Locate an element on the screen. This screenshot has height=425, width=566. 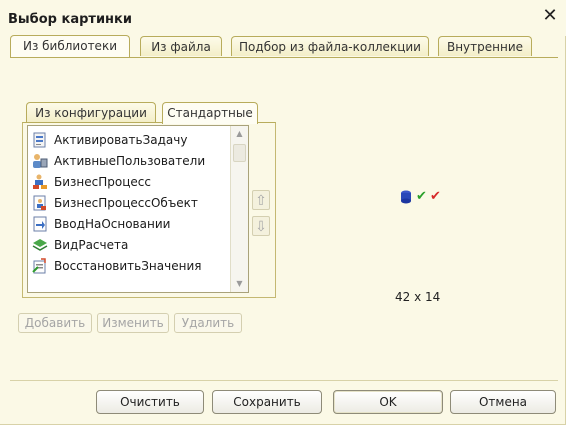
tab-from-collection-file: Подбор из файла-коллекции is located at coordinates (330, 46).